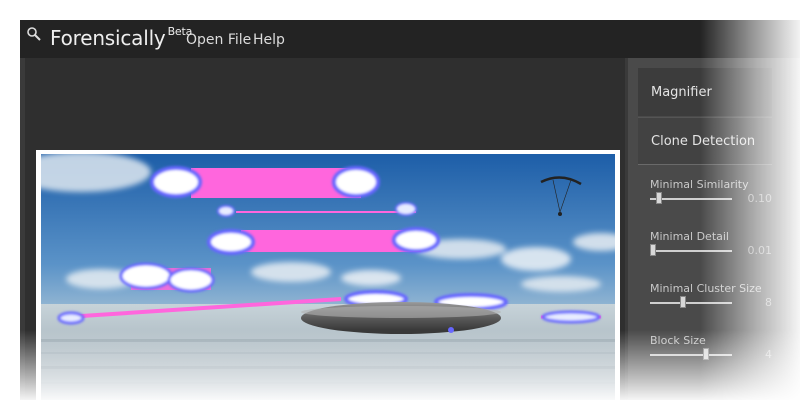  Describe the element at coordinates (269, 40) in the screenshot. I see `menu-help: Help` at that location.